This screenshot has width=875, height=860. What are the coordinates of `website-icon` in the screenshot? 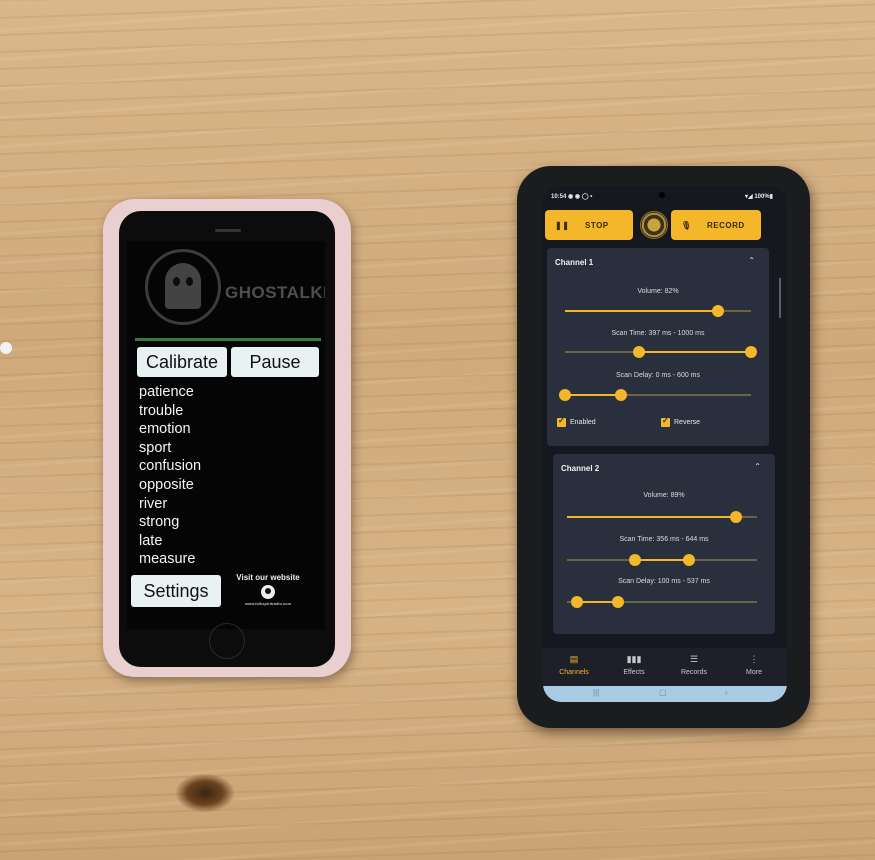 It's located at (268, 592).